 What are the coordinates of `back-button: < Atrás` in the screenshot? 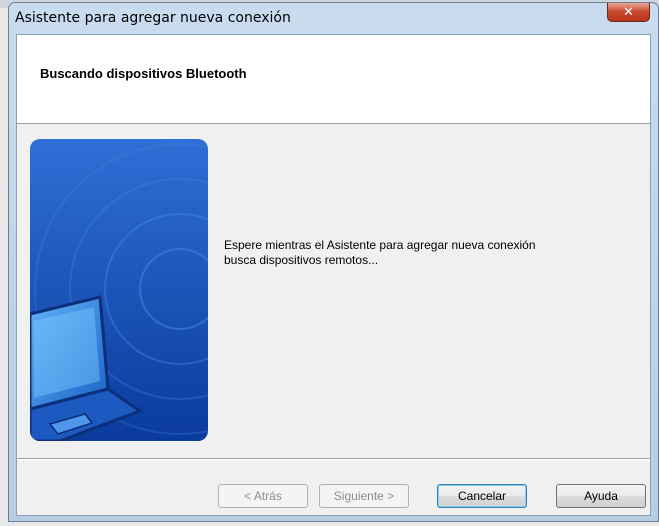 It's located at (263, 496).